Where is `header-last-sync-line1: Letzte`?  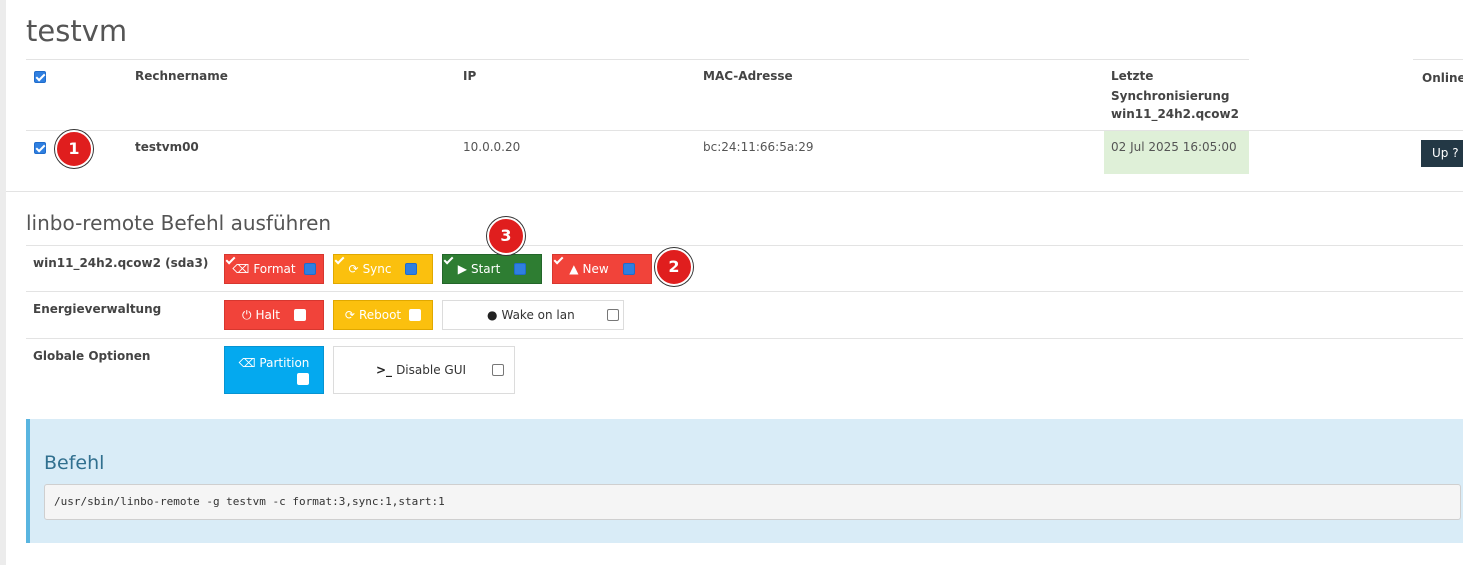 header-last-sync-line1: Letzte is located at coordinates (1132, 76).